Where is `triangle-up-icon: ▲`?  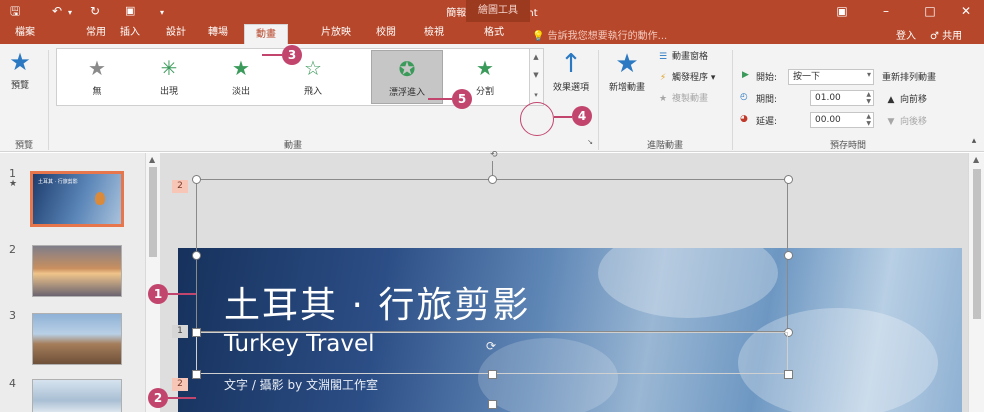 triangle-up-icon: ▲ is located at coordinates (891, 100).